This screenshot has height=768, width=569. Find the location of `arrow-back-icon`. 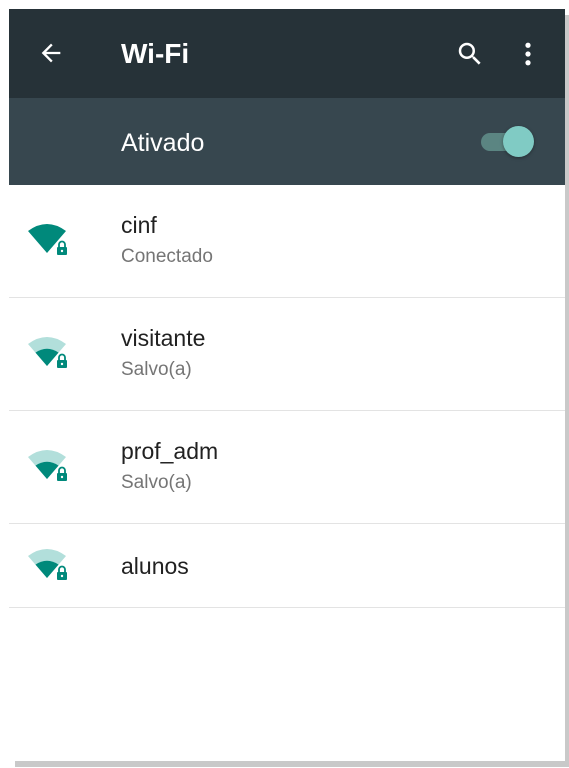

arrow-back-icon is located at coordinates (51, 53).